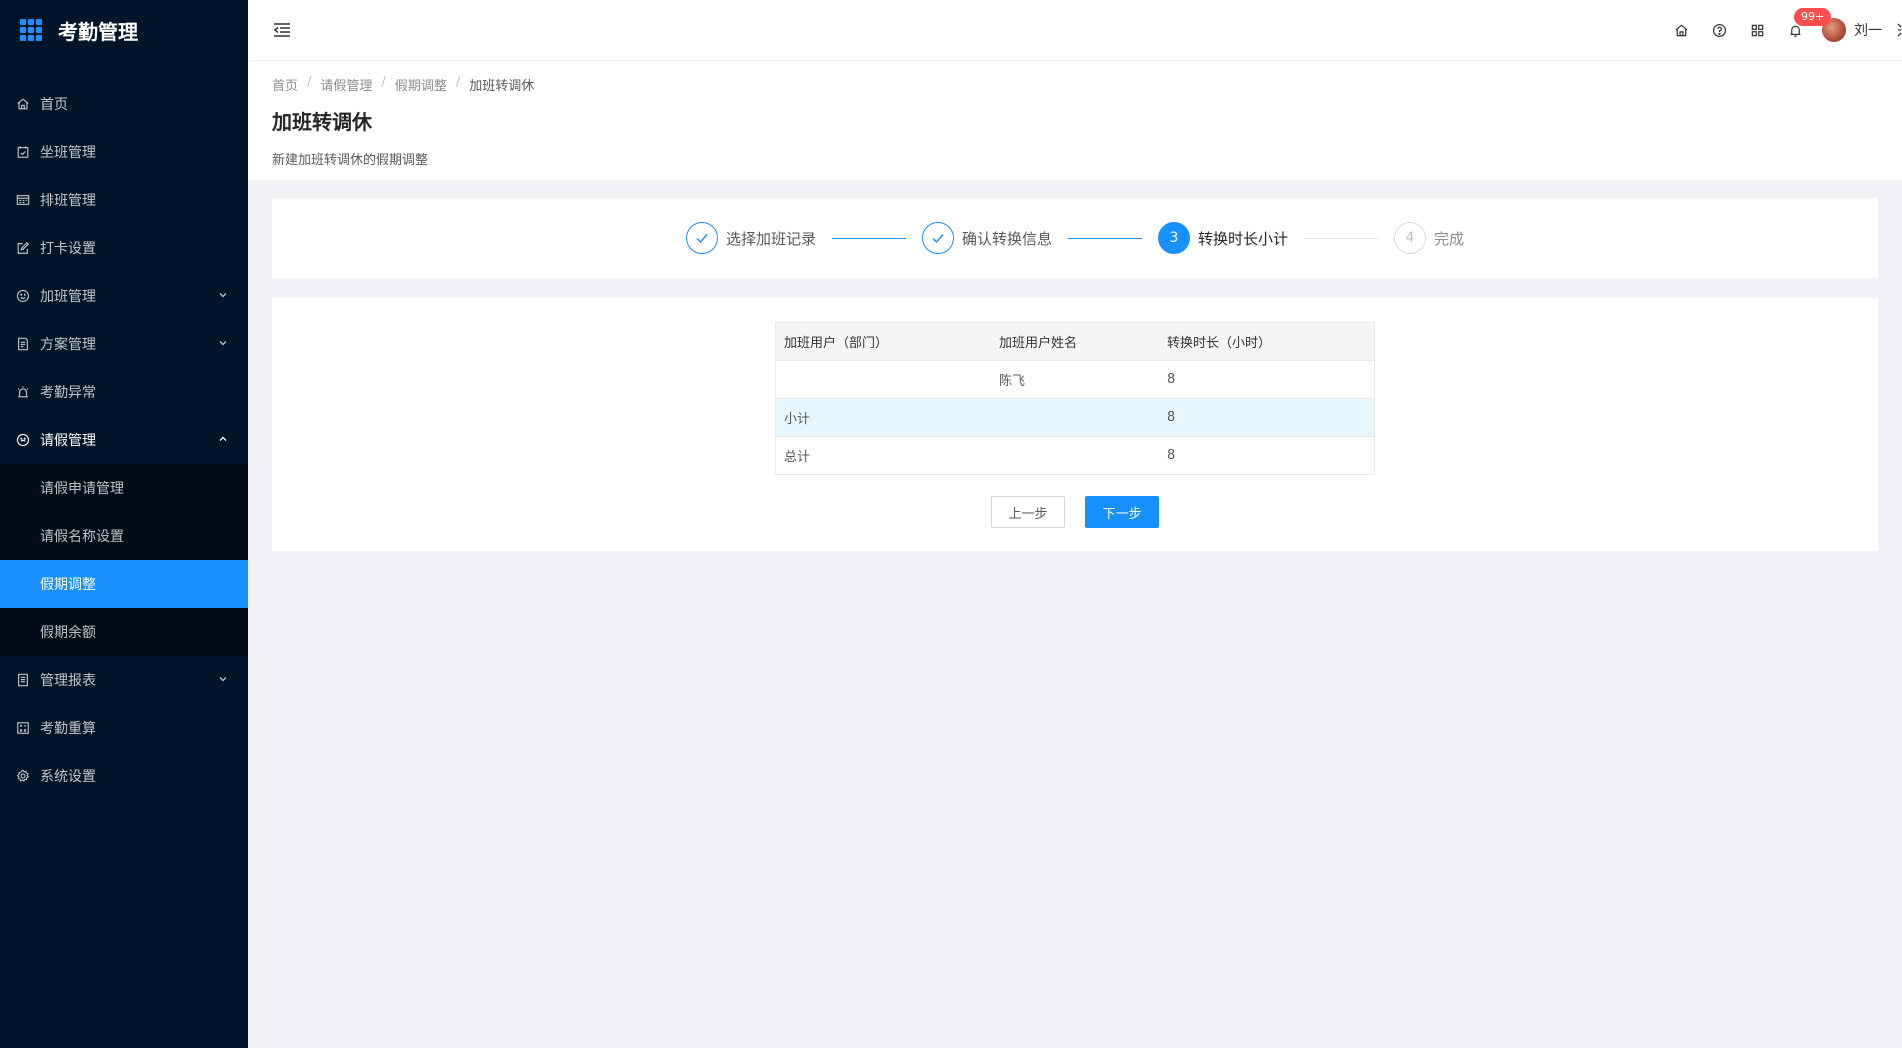 The width and height of the screenshot is (1902, 1048). I want to click on table-header-row: 加班用户（部门） 加班用户姓名 转换时长（小时）, so click(1075, 341).